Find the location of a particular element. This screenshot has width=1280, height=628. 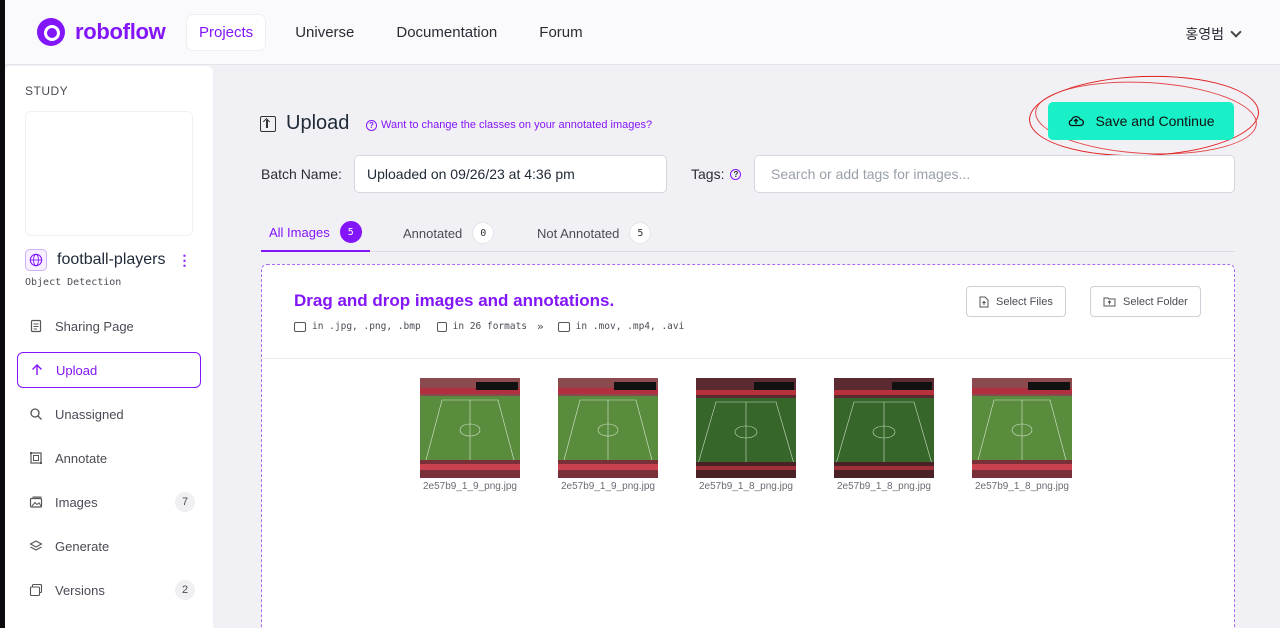

tags-label: Tags: ? is located at coordinates (716, 174).